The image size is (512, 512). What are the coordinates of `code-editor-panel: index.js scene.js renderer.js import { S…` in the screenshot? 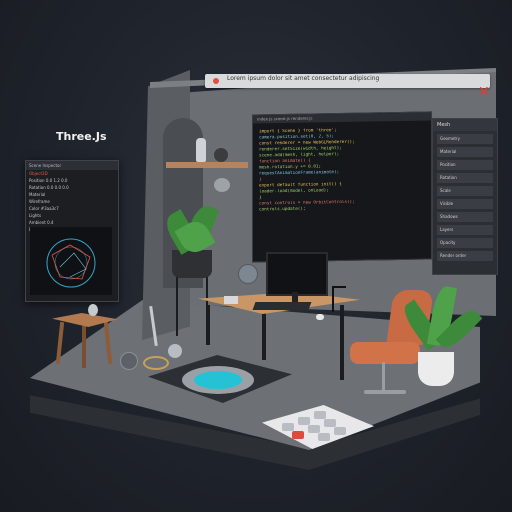 It's located at (342, 187).